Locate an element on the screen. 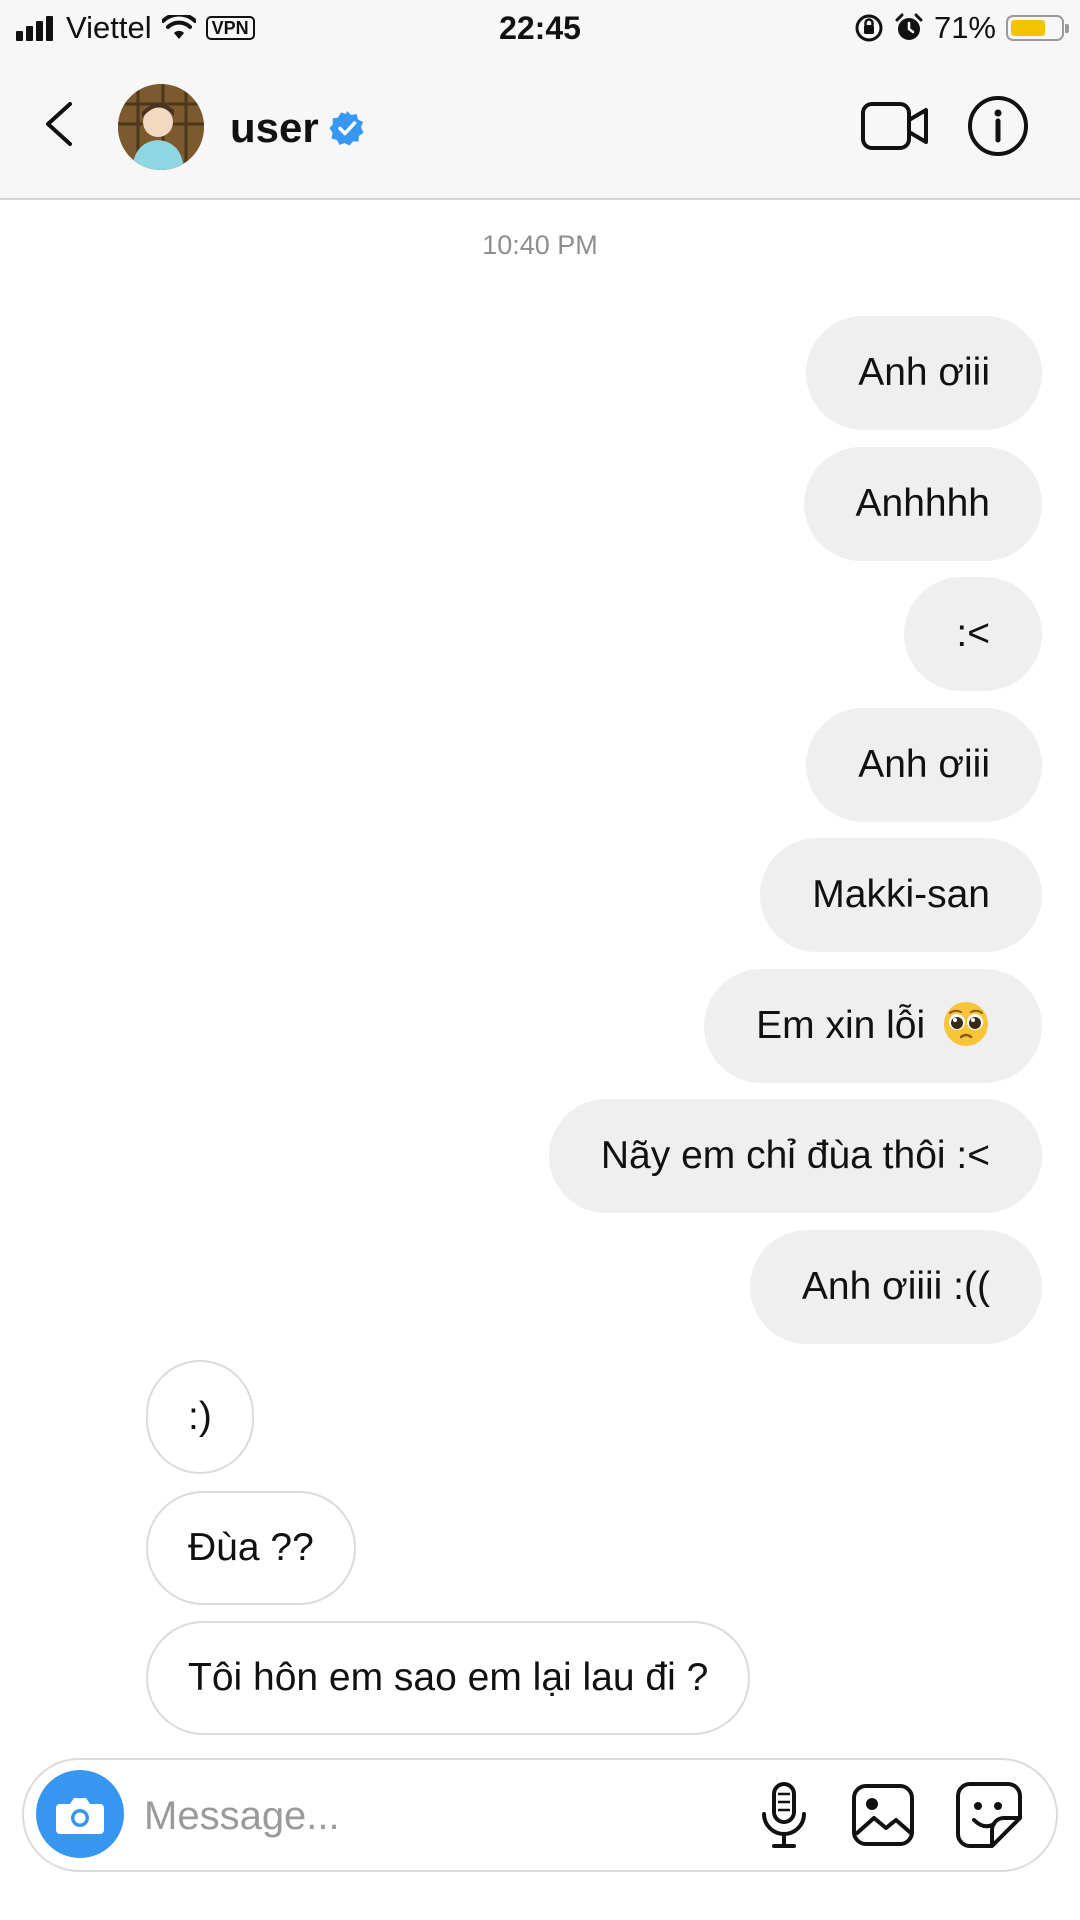 The height and width of the screenshot is (1920, 1080). sticker-icon is located at coordinates (989, 1815).